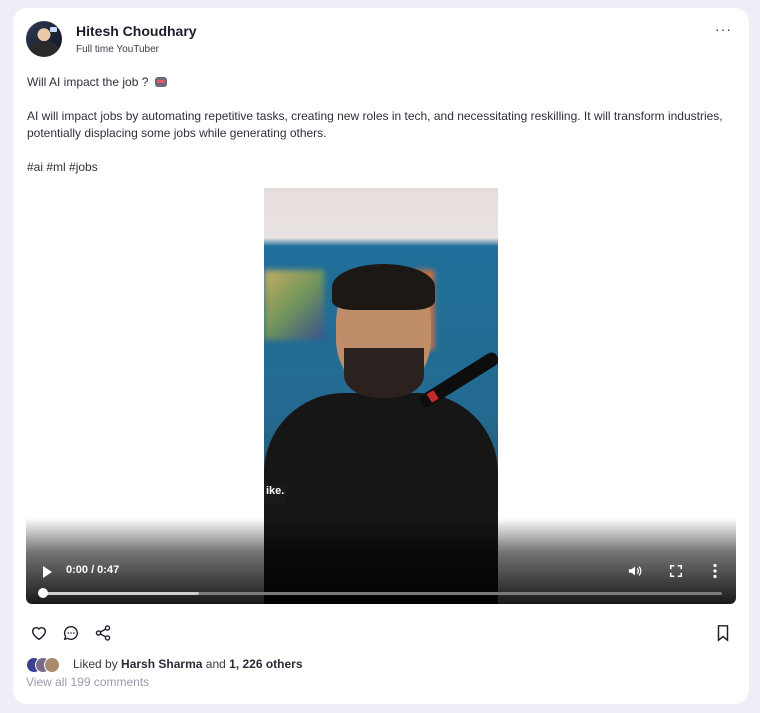 Image resolution: width=760 pixels, height=713 pixels. I want to click on video-progress-bar, so click(380, 593).